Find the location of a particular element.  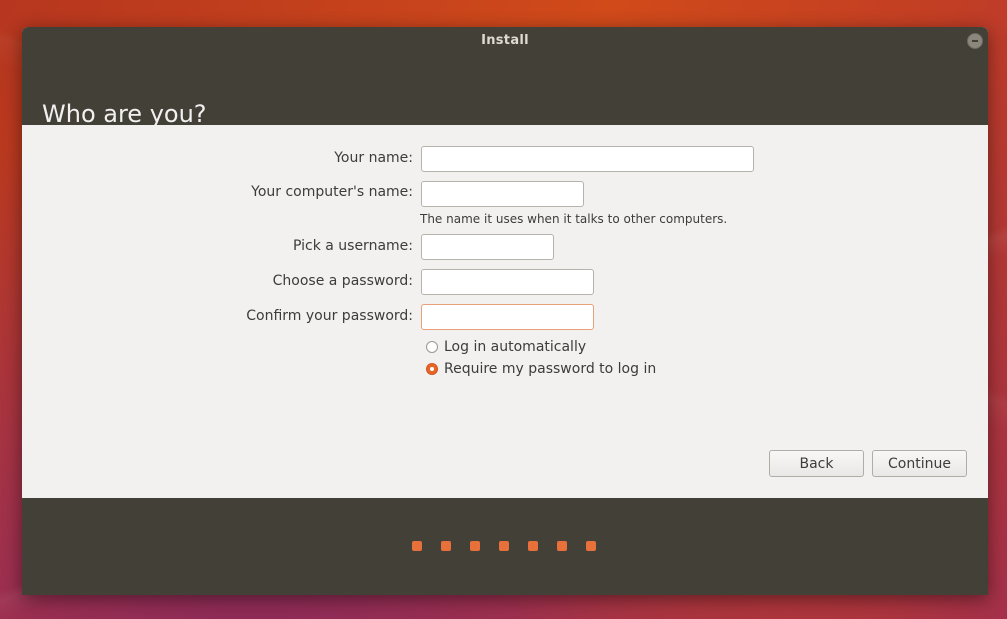

computer-name-input is located at coordinates (502, 194).